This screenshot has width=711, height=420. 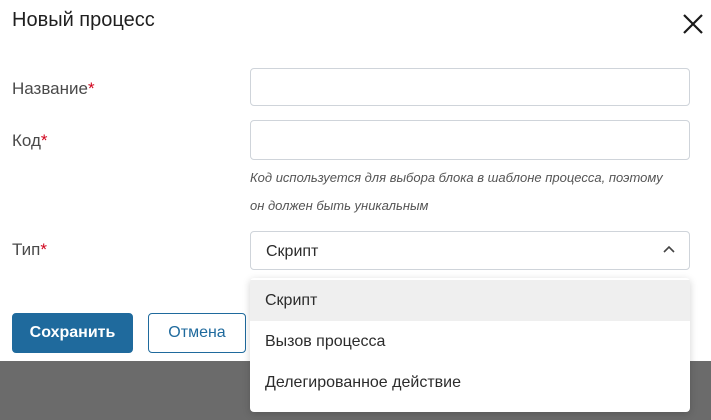 I want to click on close-button, so click(x=693, y=24).